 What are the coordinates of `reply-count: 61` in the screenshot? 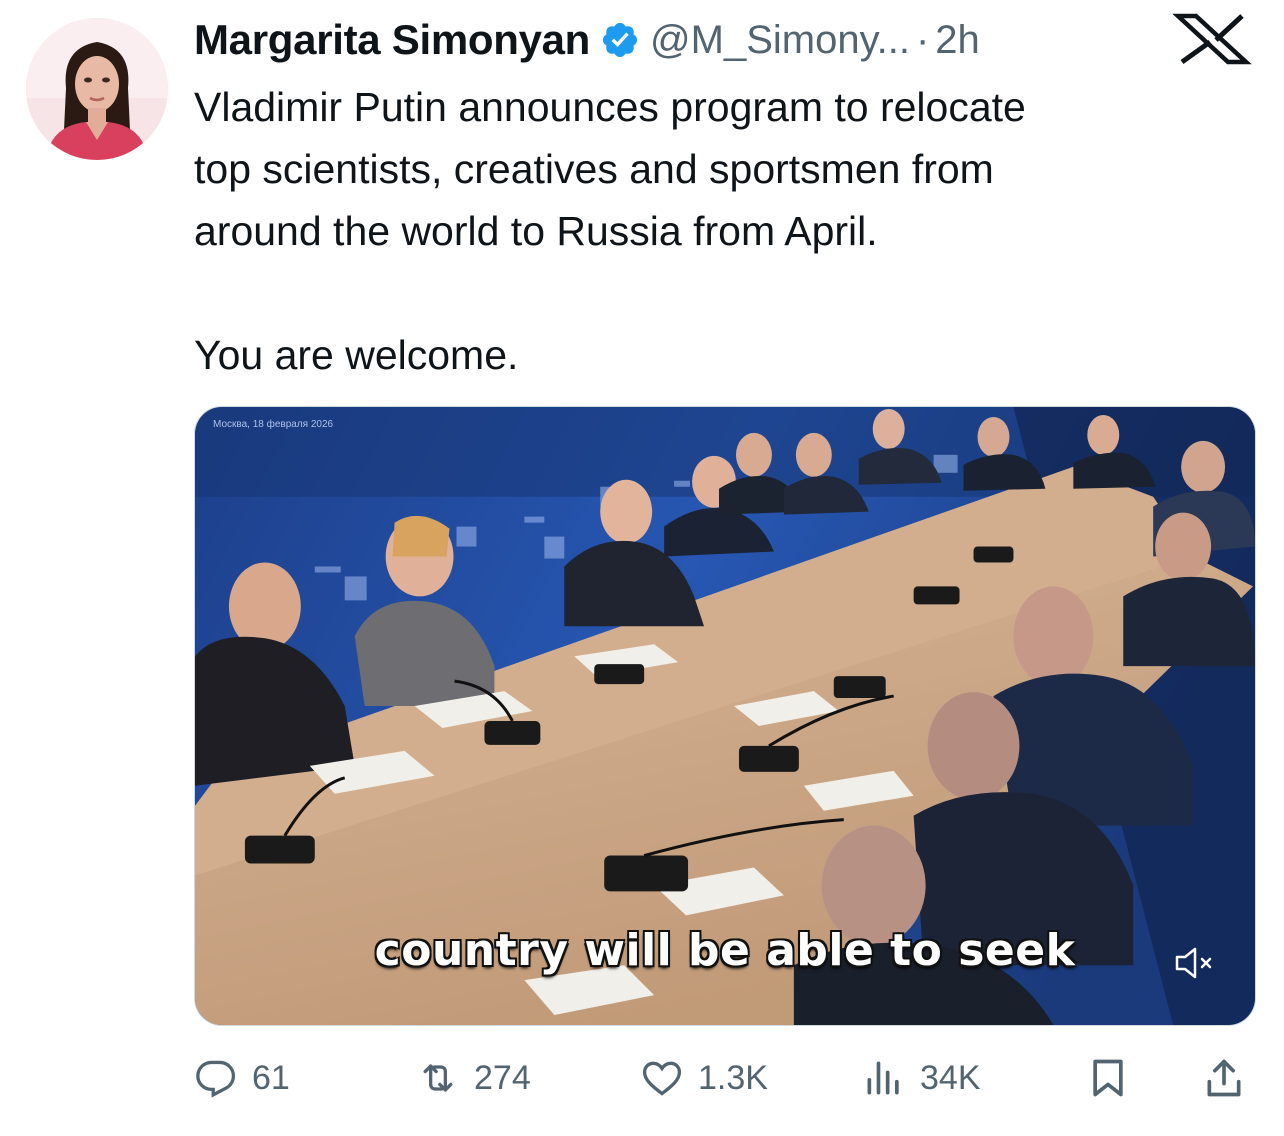 It's located at (271, 1077).